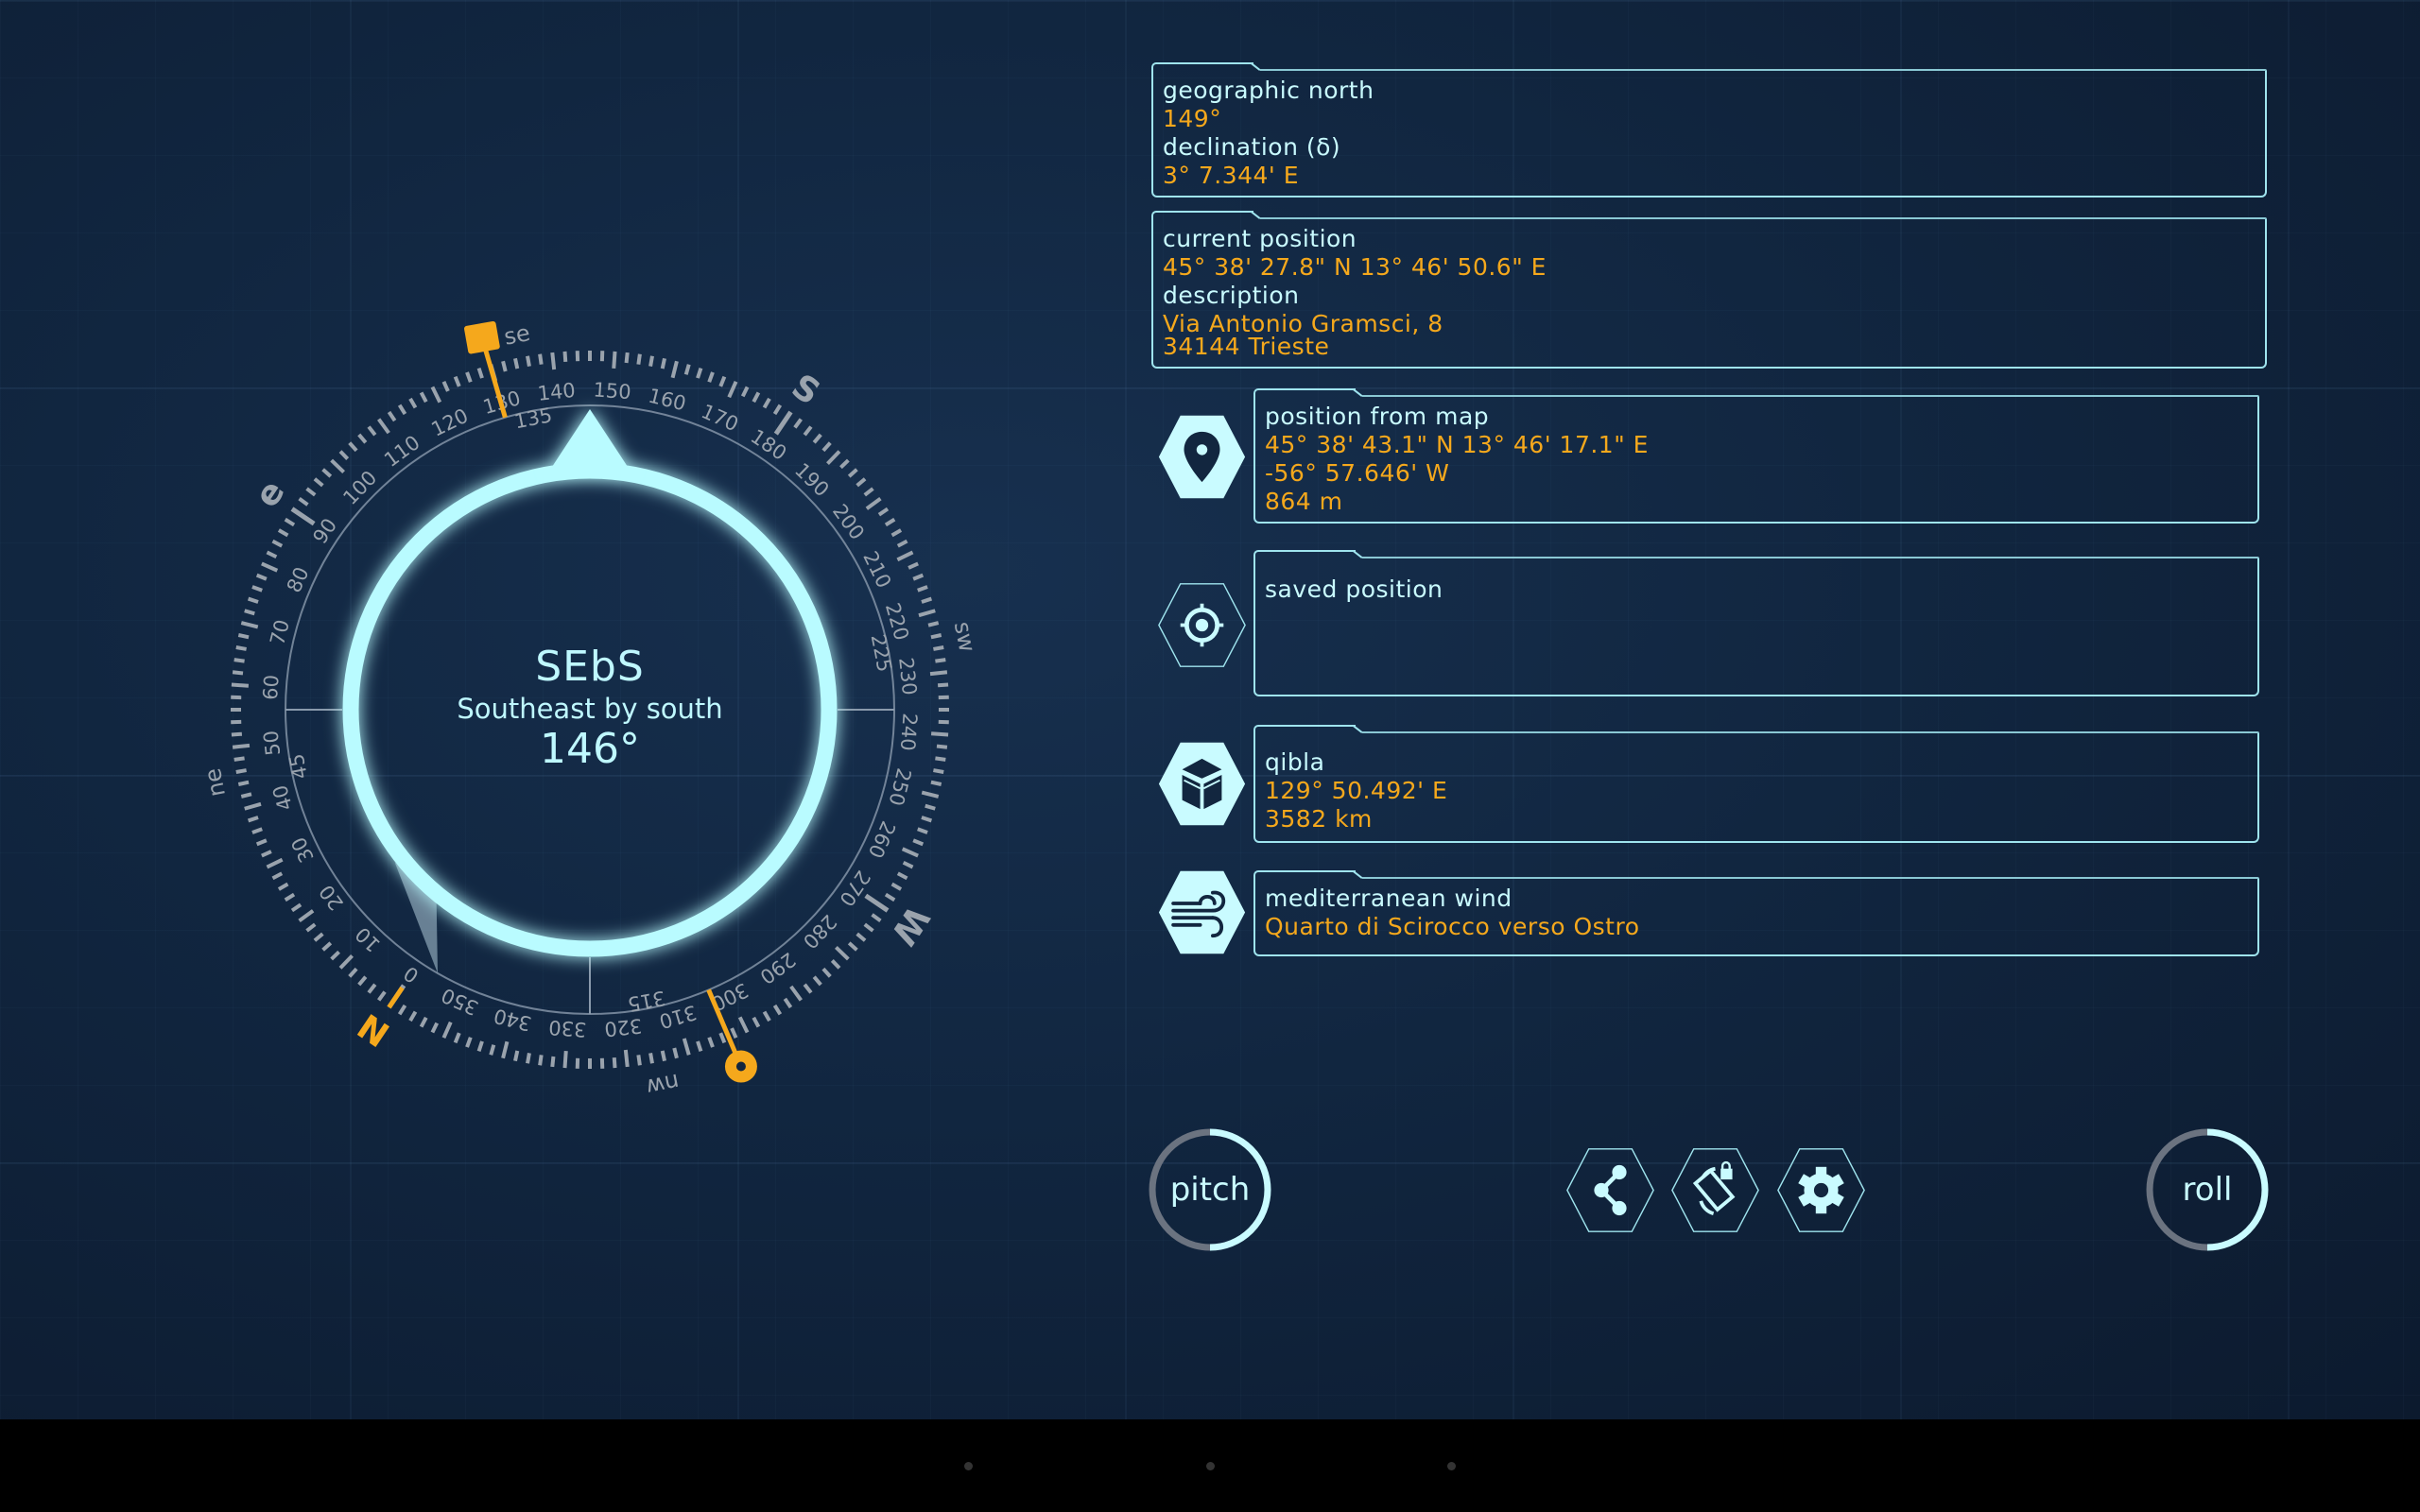 This screenshot has width=2420, height=1512. What do you see at coordinates (882, 839) in the screenshot?
I see `dial-number-label: 260` at bounding box center [882, 839].